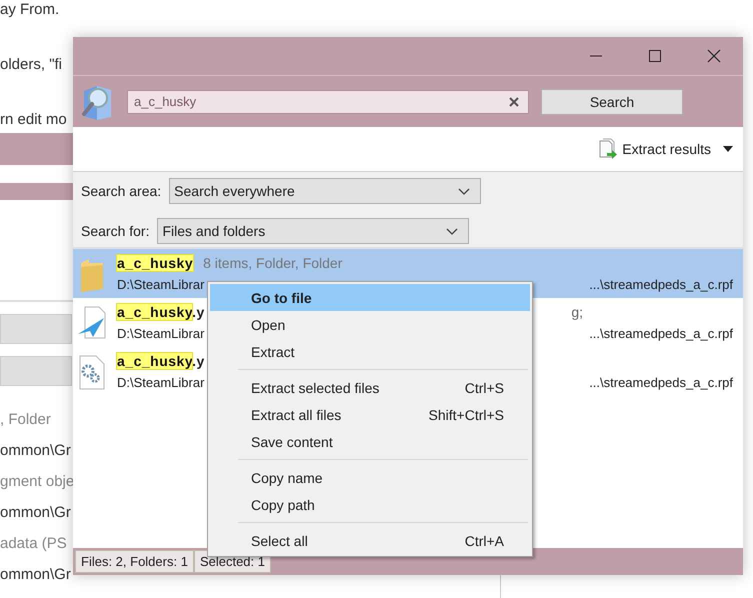 The image size is (753, 598). What do you see at coordinates (272, 263) in the screenshot?
I see `result-details: 8 items, Folder, Folder` at bounding box center [272, 263].